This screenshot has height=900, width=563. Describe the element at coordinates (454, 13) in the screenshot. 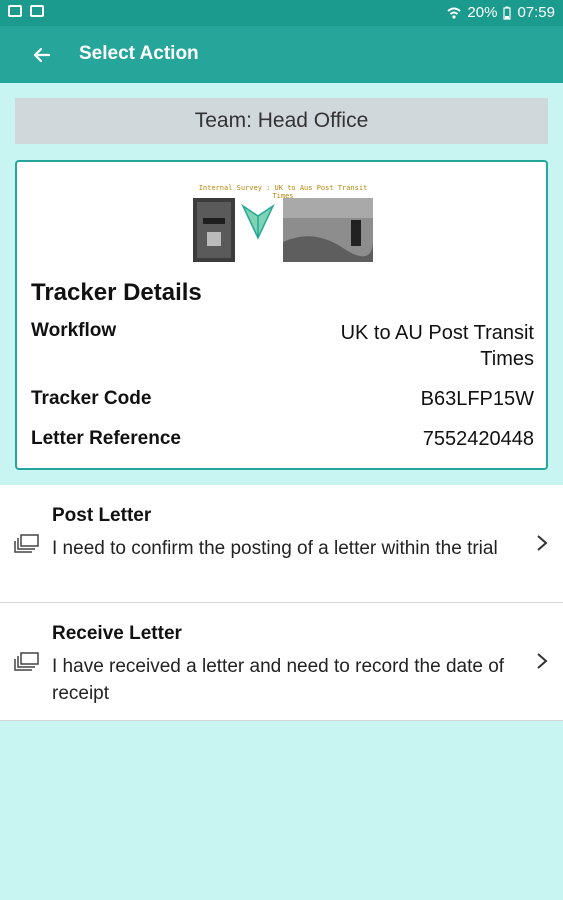

I see `wifi-icon` at that location.